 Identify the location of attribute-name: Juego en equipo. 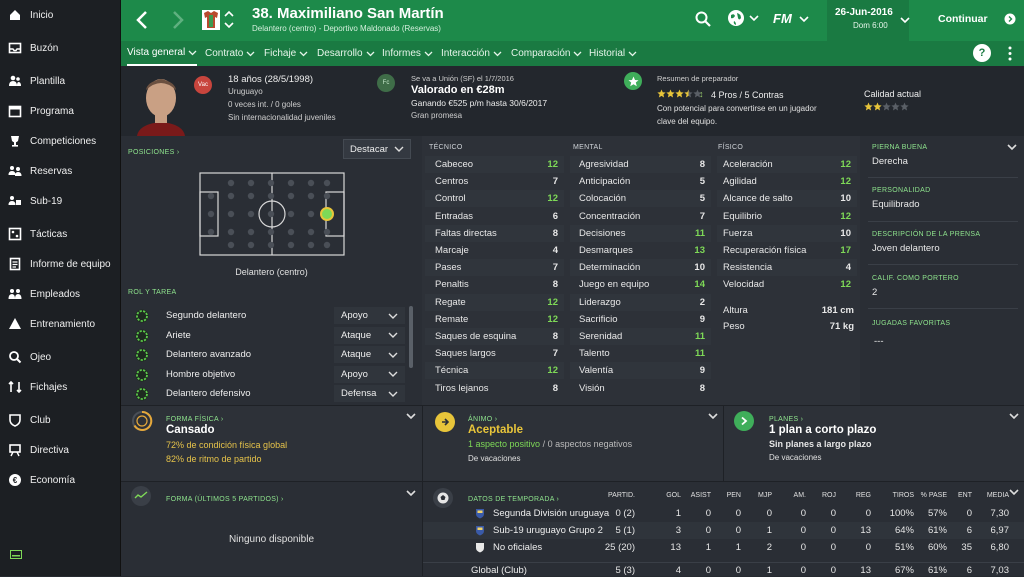
(614, 285).